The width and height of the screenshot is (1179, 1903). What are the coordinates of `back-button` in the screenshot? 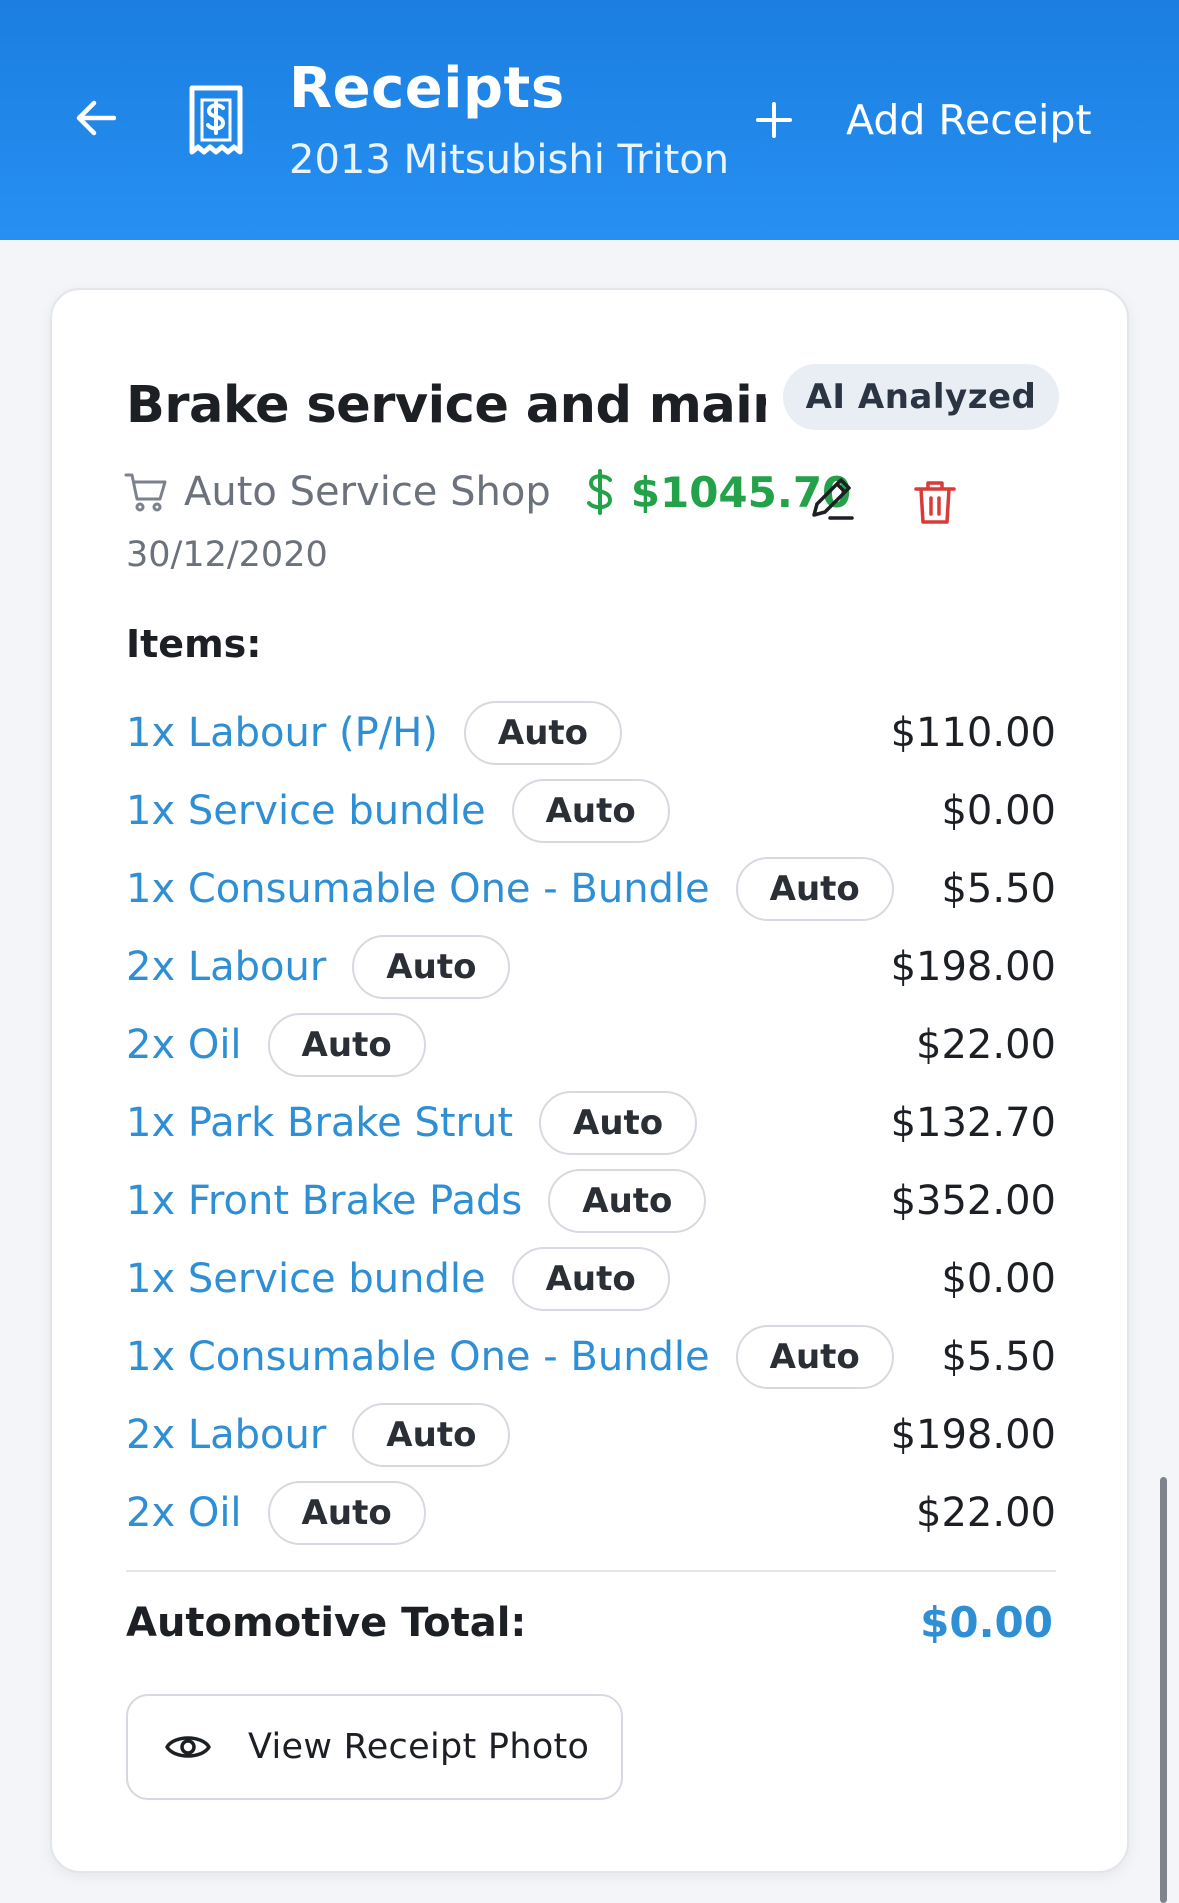 It's located at (96, 118).